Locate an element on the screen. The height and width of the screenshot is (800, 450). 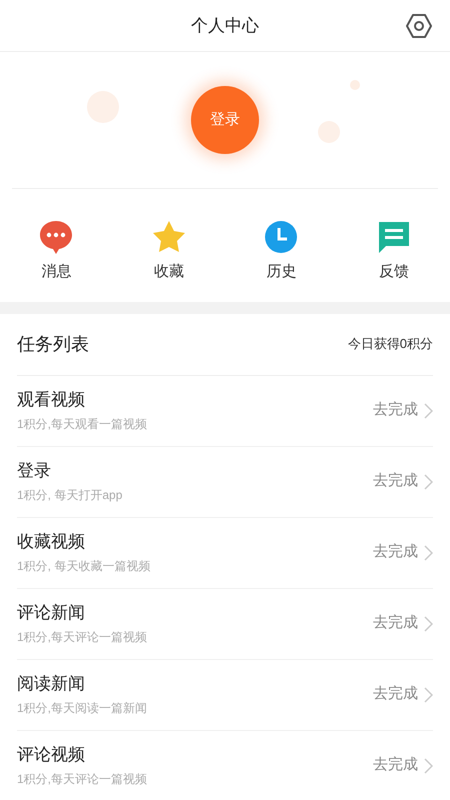
task-name: 收藏视频 is located at coordinates (51, 542).